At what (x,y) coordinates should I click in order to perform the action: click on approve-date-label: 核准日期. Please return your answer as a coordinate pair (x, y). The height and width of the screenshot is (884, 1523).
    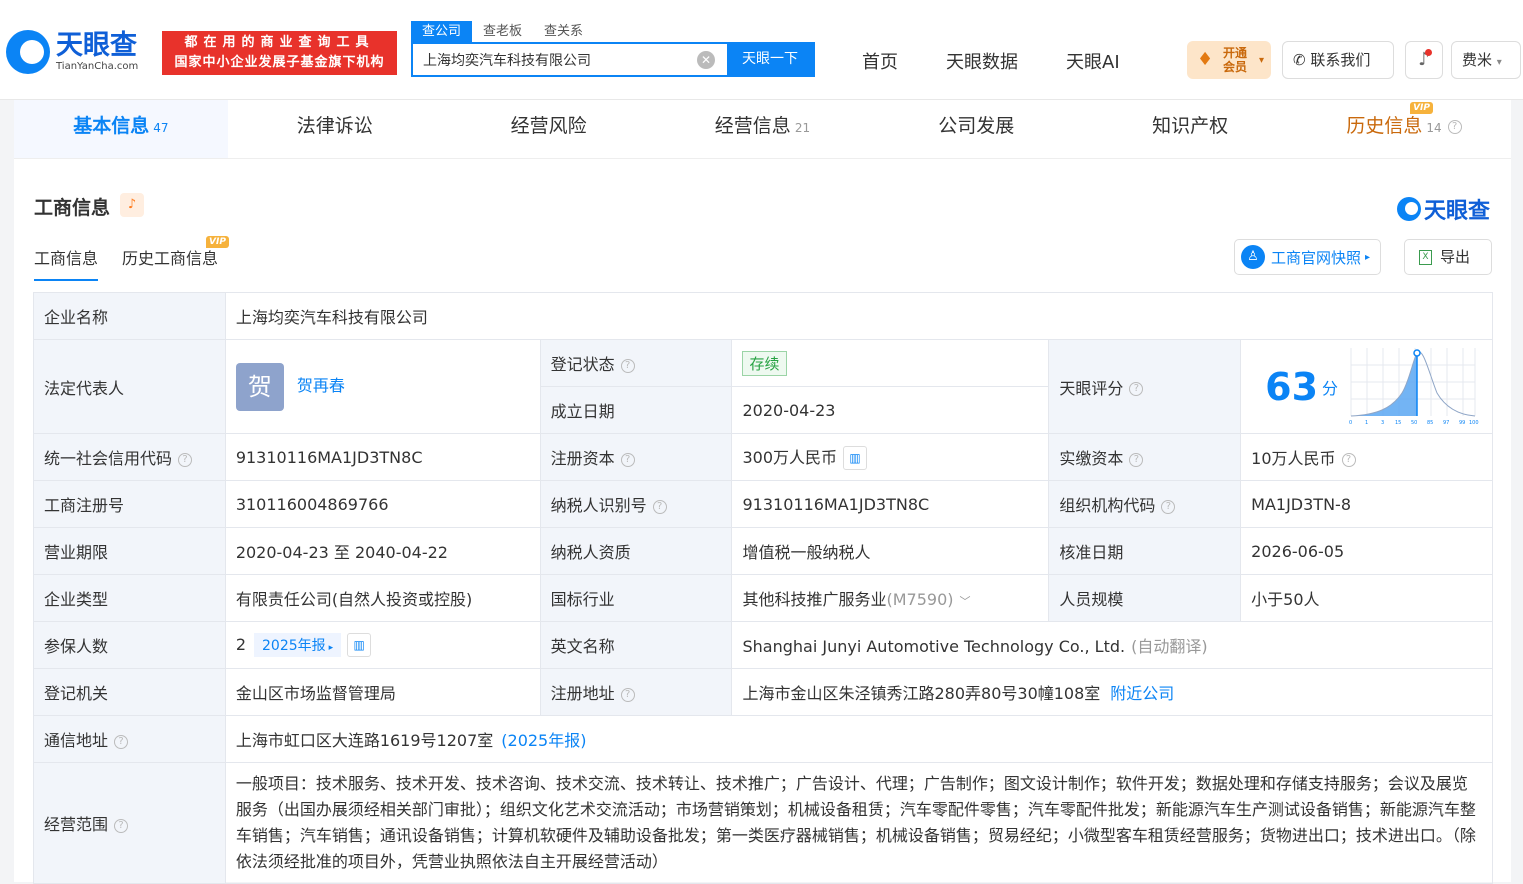
    Looking at the image, I should click on (1145, 551).